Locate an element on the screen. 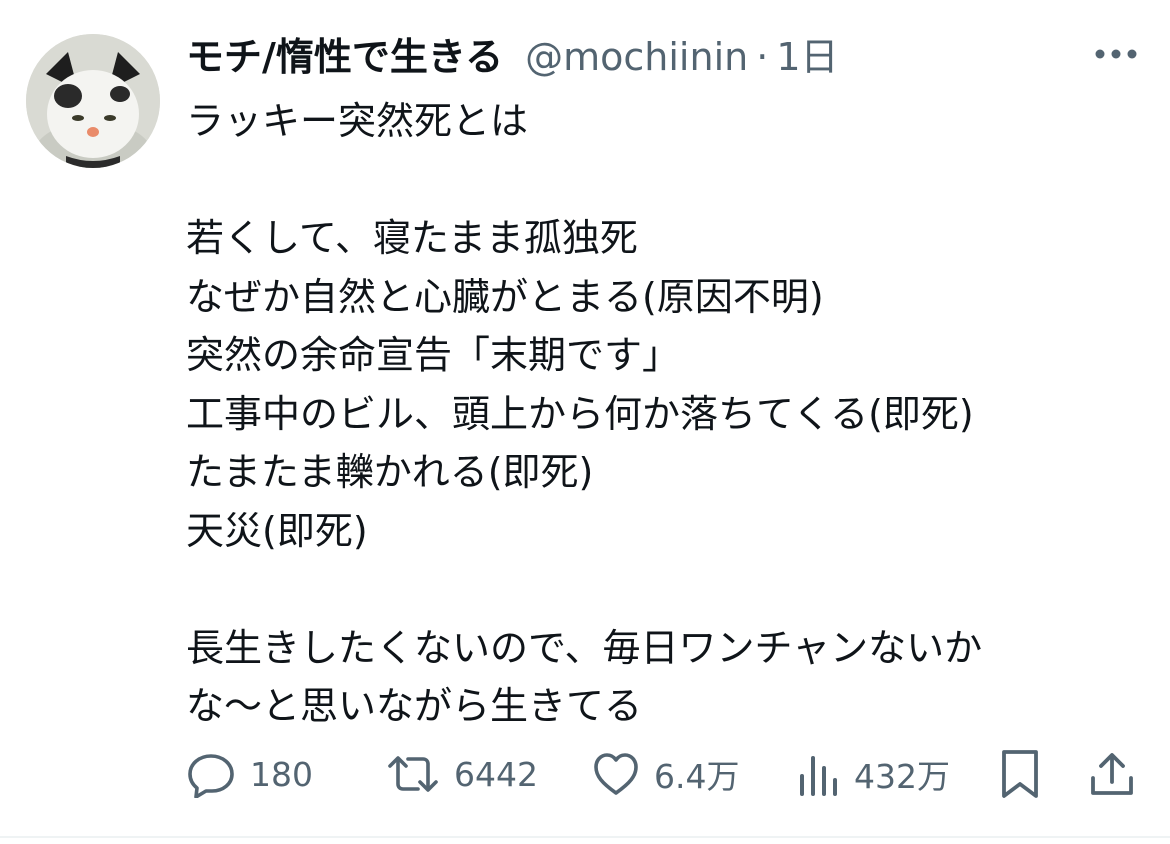  more-horizontal-icon is located at coordinates (1116, 54).